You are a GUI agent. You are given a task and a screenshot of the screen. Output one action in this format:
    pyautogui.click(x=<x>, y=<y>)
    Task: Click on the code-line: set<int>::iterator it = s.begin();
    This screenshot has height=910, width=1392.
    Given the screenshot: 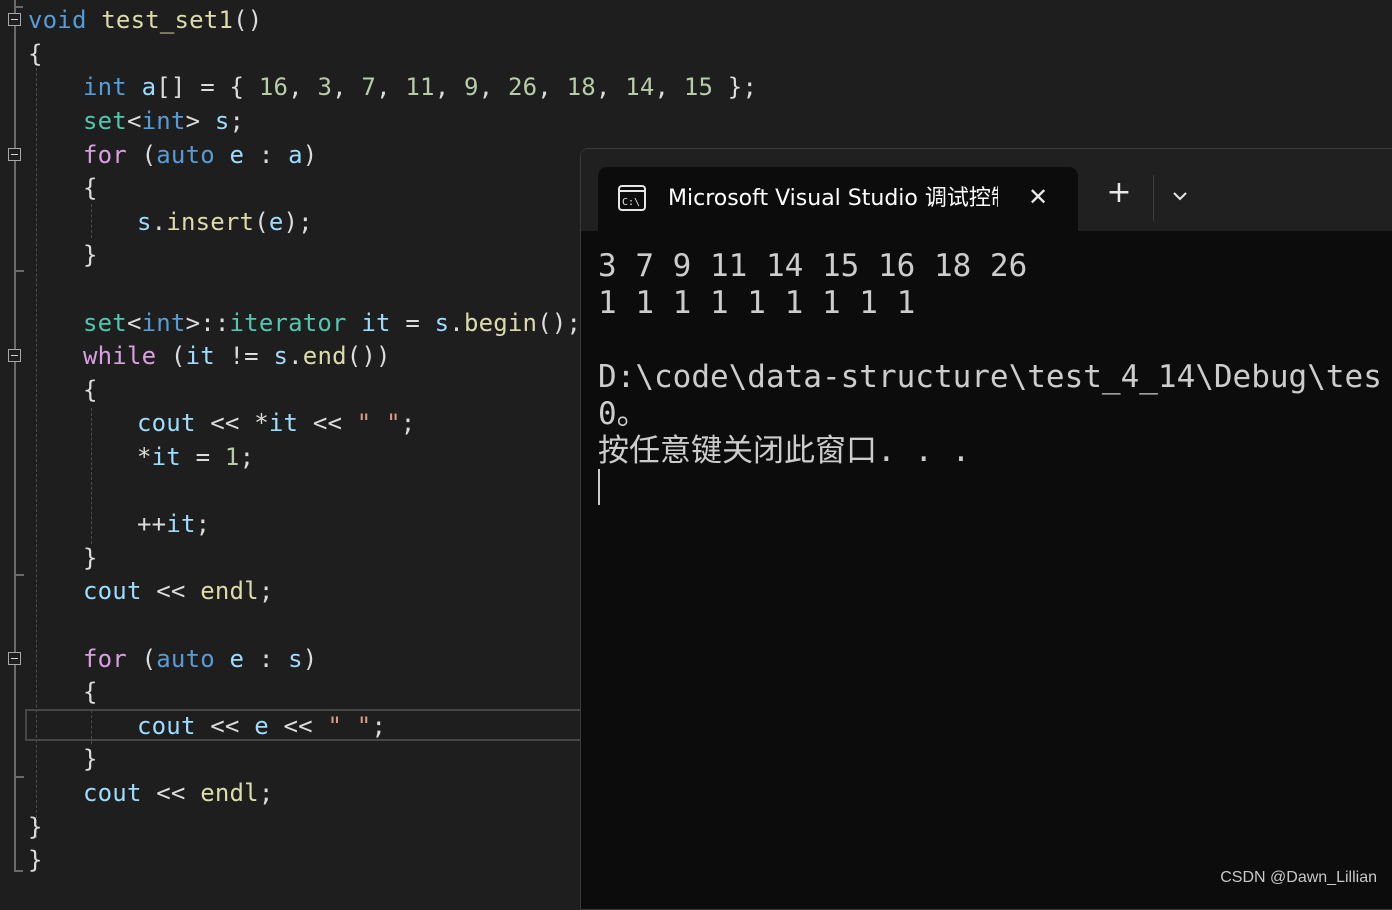 What is the action you would take?
    pyautogui.click(x=332, y=323)
    